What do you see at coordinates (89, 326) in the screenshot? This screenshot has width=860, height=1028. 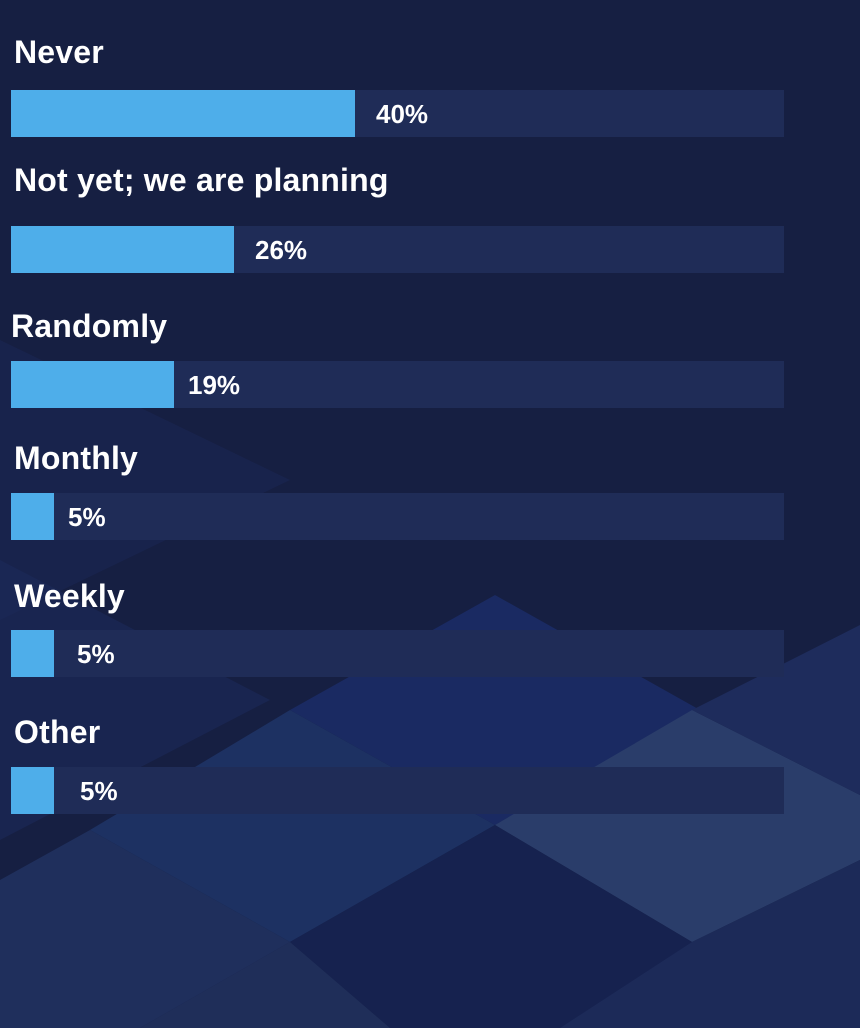 I see `category-label: Randomly` at bounding box center [89, 326].